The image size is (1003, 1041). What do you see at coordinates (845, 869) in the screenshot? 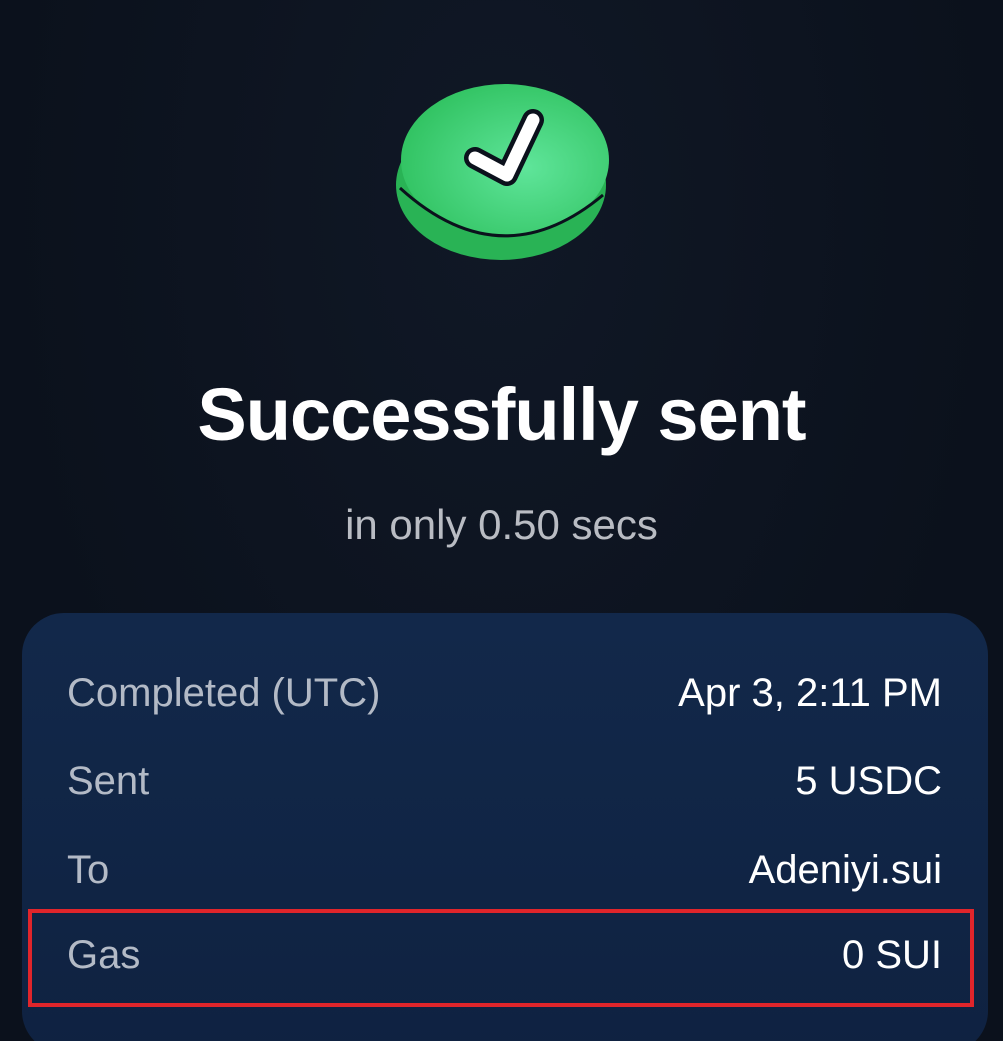
I see `detail-value: Adeniyi.sui` at bounding box center [845, 869].